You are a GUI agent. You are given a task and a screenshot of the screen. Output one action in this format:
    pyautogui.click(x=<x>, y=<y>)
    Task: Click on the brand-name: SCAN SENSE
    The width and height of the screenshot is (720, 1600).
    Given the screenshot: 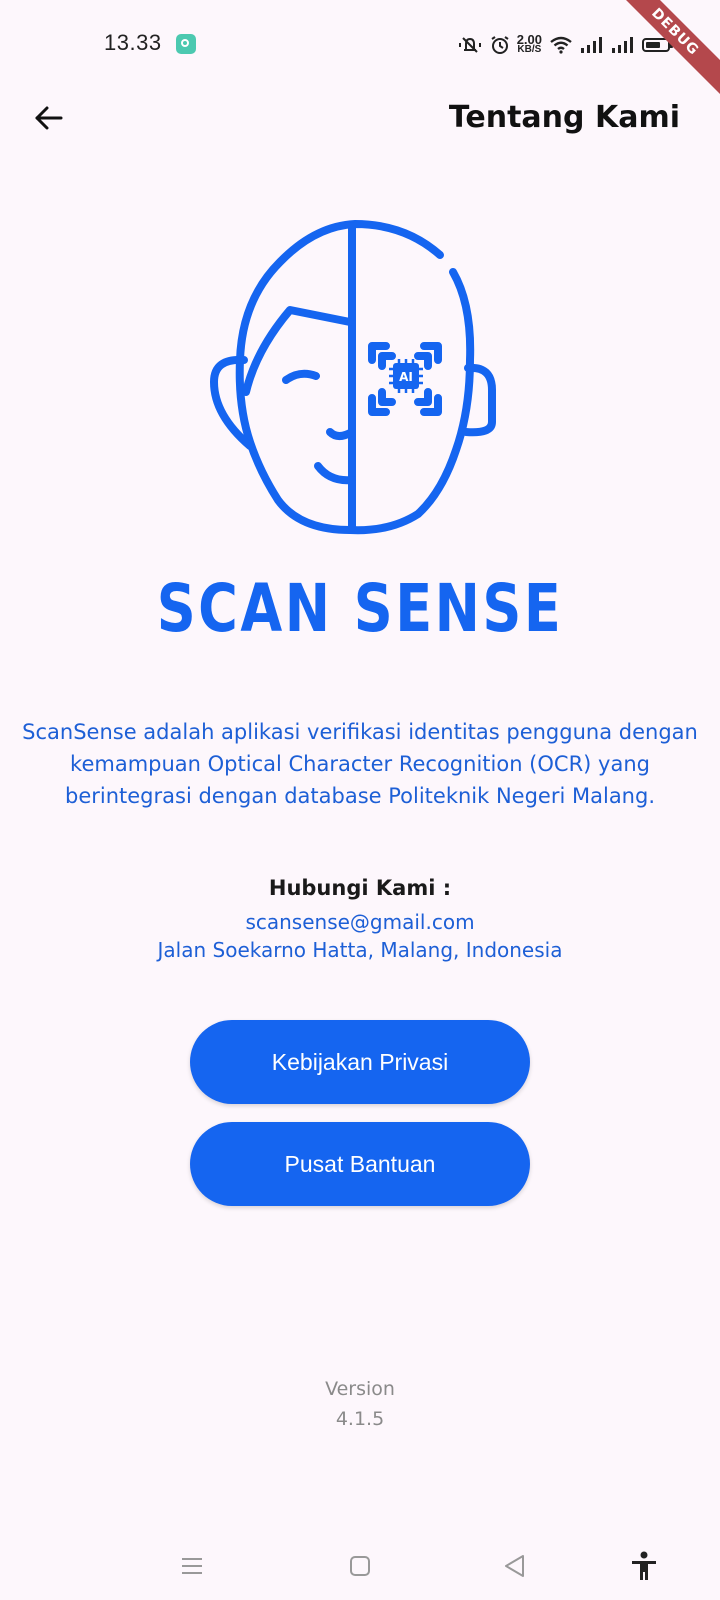 What is the action you would take?
    pyautogui.click(x=360, y=608)
    